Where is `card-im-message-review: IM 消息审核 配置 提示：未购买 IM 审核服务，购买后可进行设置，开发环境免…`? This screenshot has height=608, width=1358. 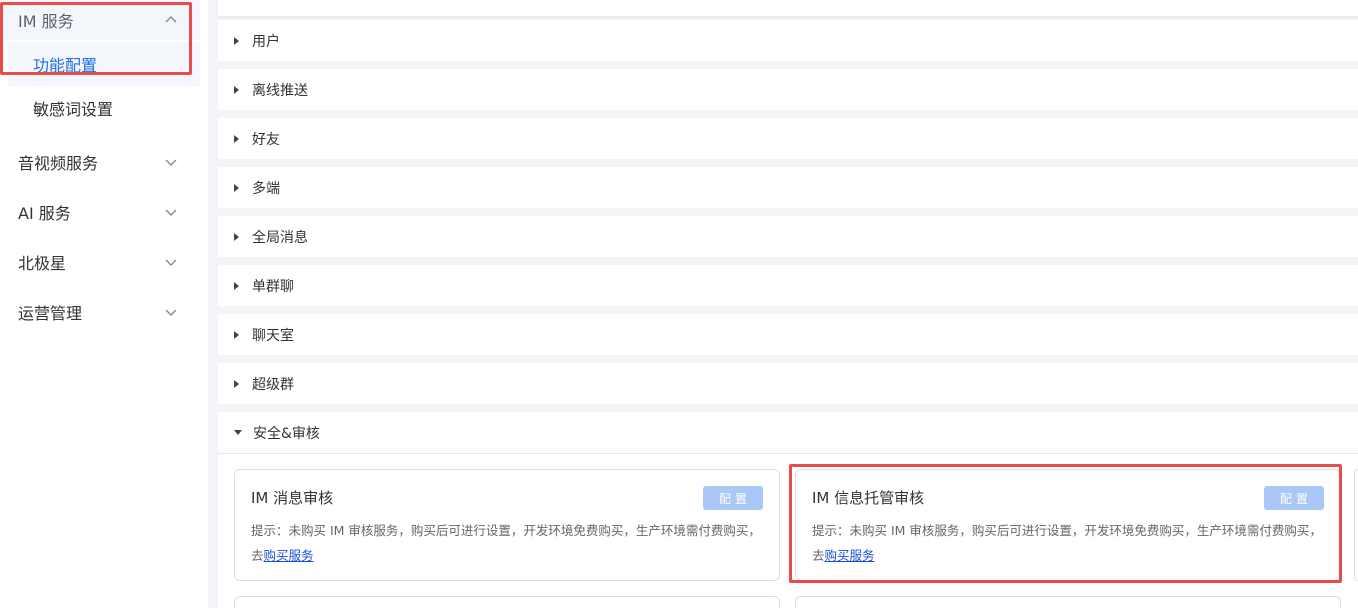
card-im-message-review: IM 消息审核 配置 提示：未购买 IM 审核服务，购买后可进行设置，开发环境免… is located at coordinates (507, 525).